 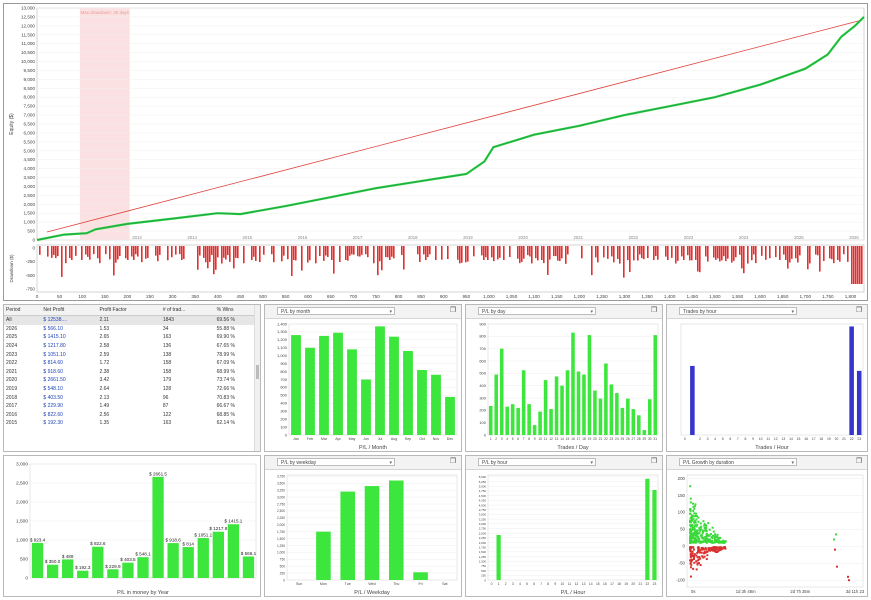 What do you see at coordinates (421, 296) in the screenshot?
I see `x-tick-label: 850` at bounding box center [421, 296].